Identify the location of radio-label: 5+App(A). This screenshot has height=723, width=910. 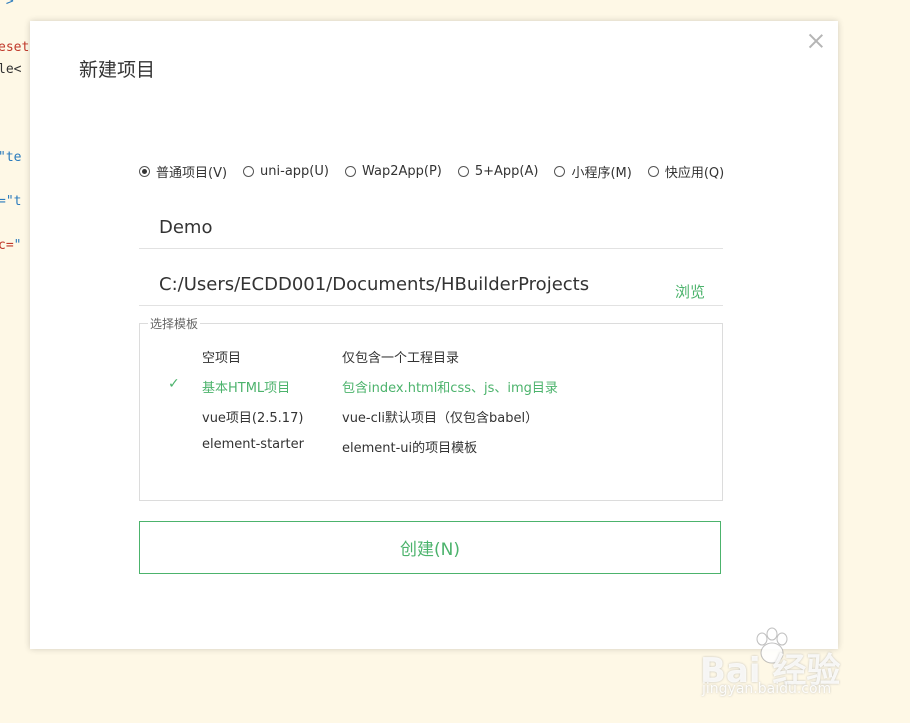
(506, 171).